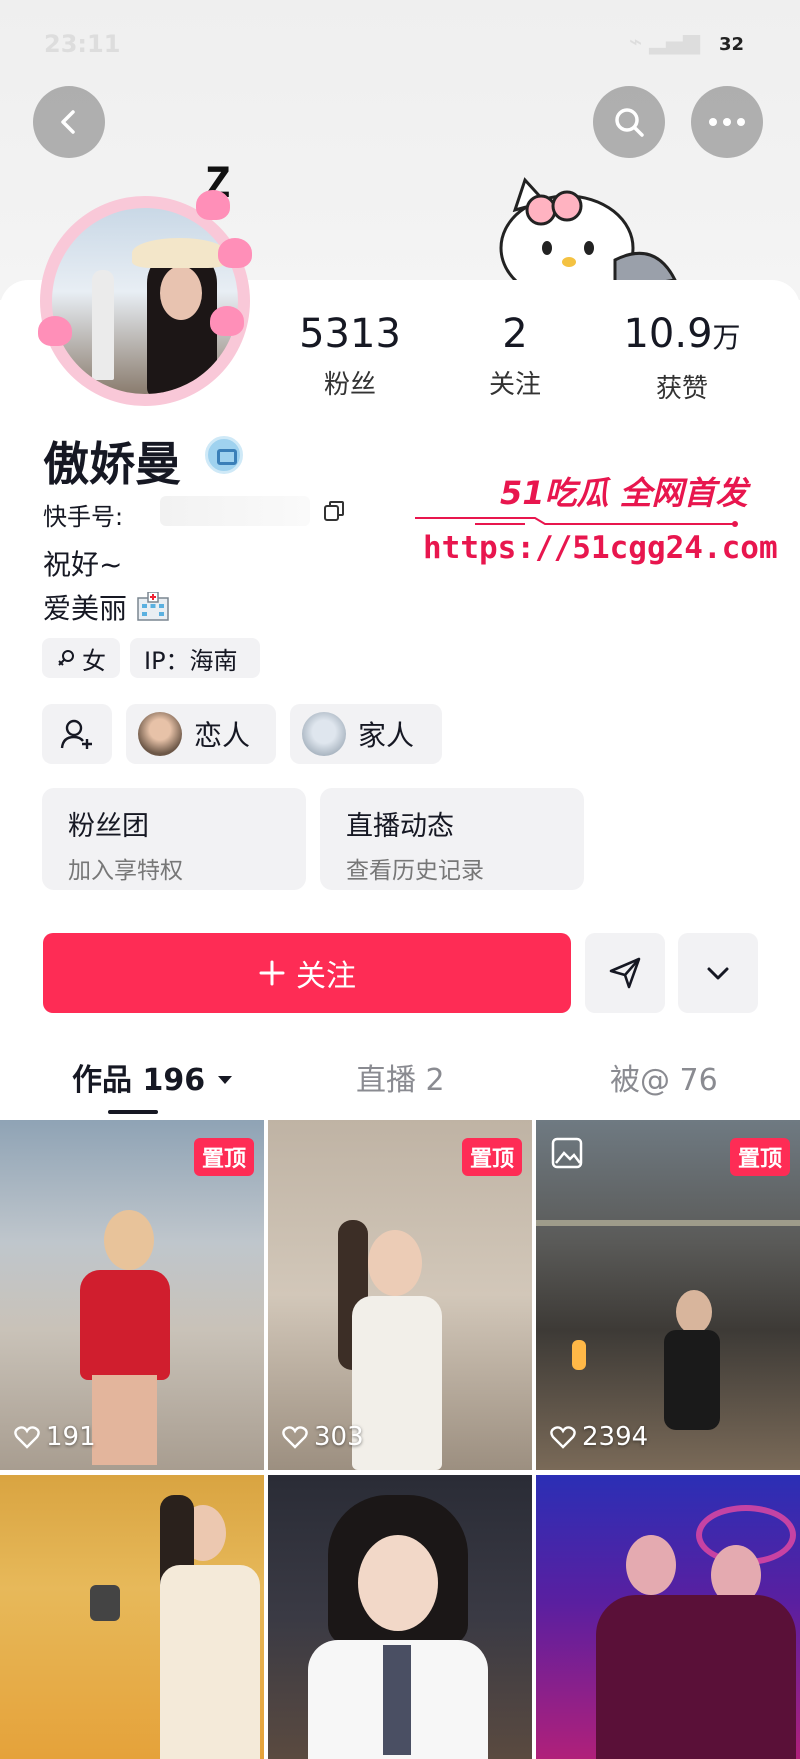 The image size is (800, 1759). What do you see at coordinates (154, 298) in the screenshot?
I see `avatar` at bounding box center [154, 298].